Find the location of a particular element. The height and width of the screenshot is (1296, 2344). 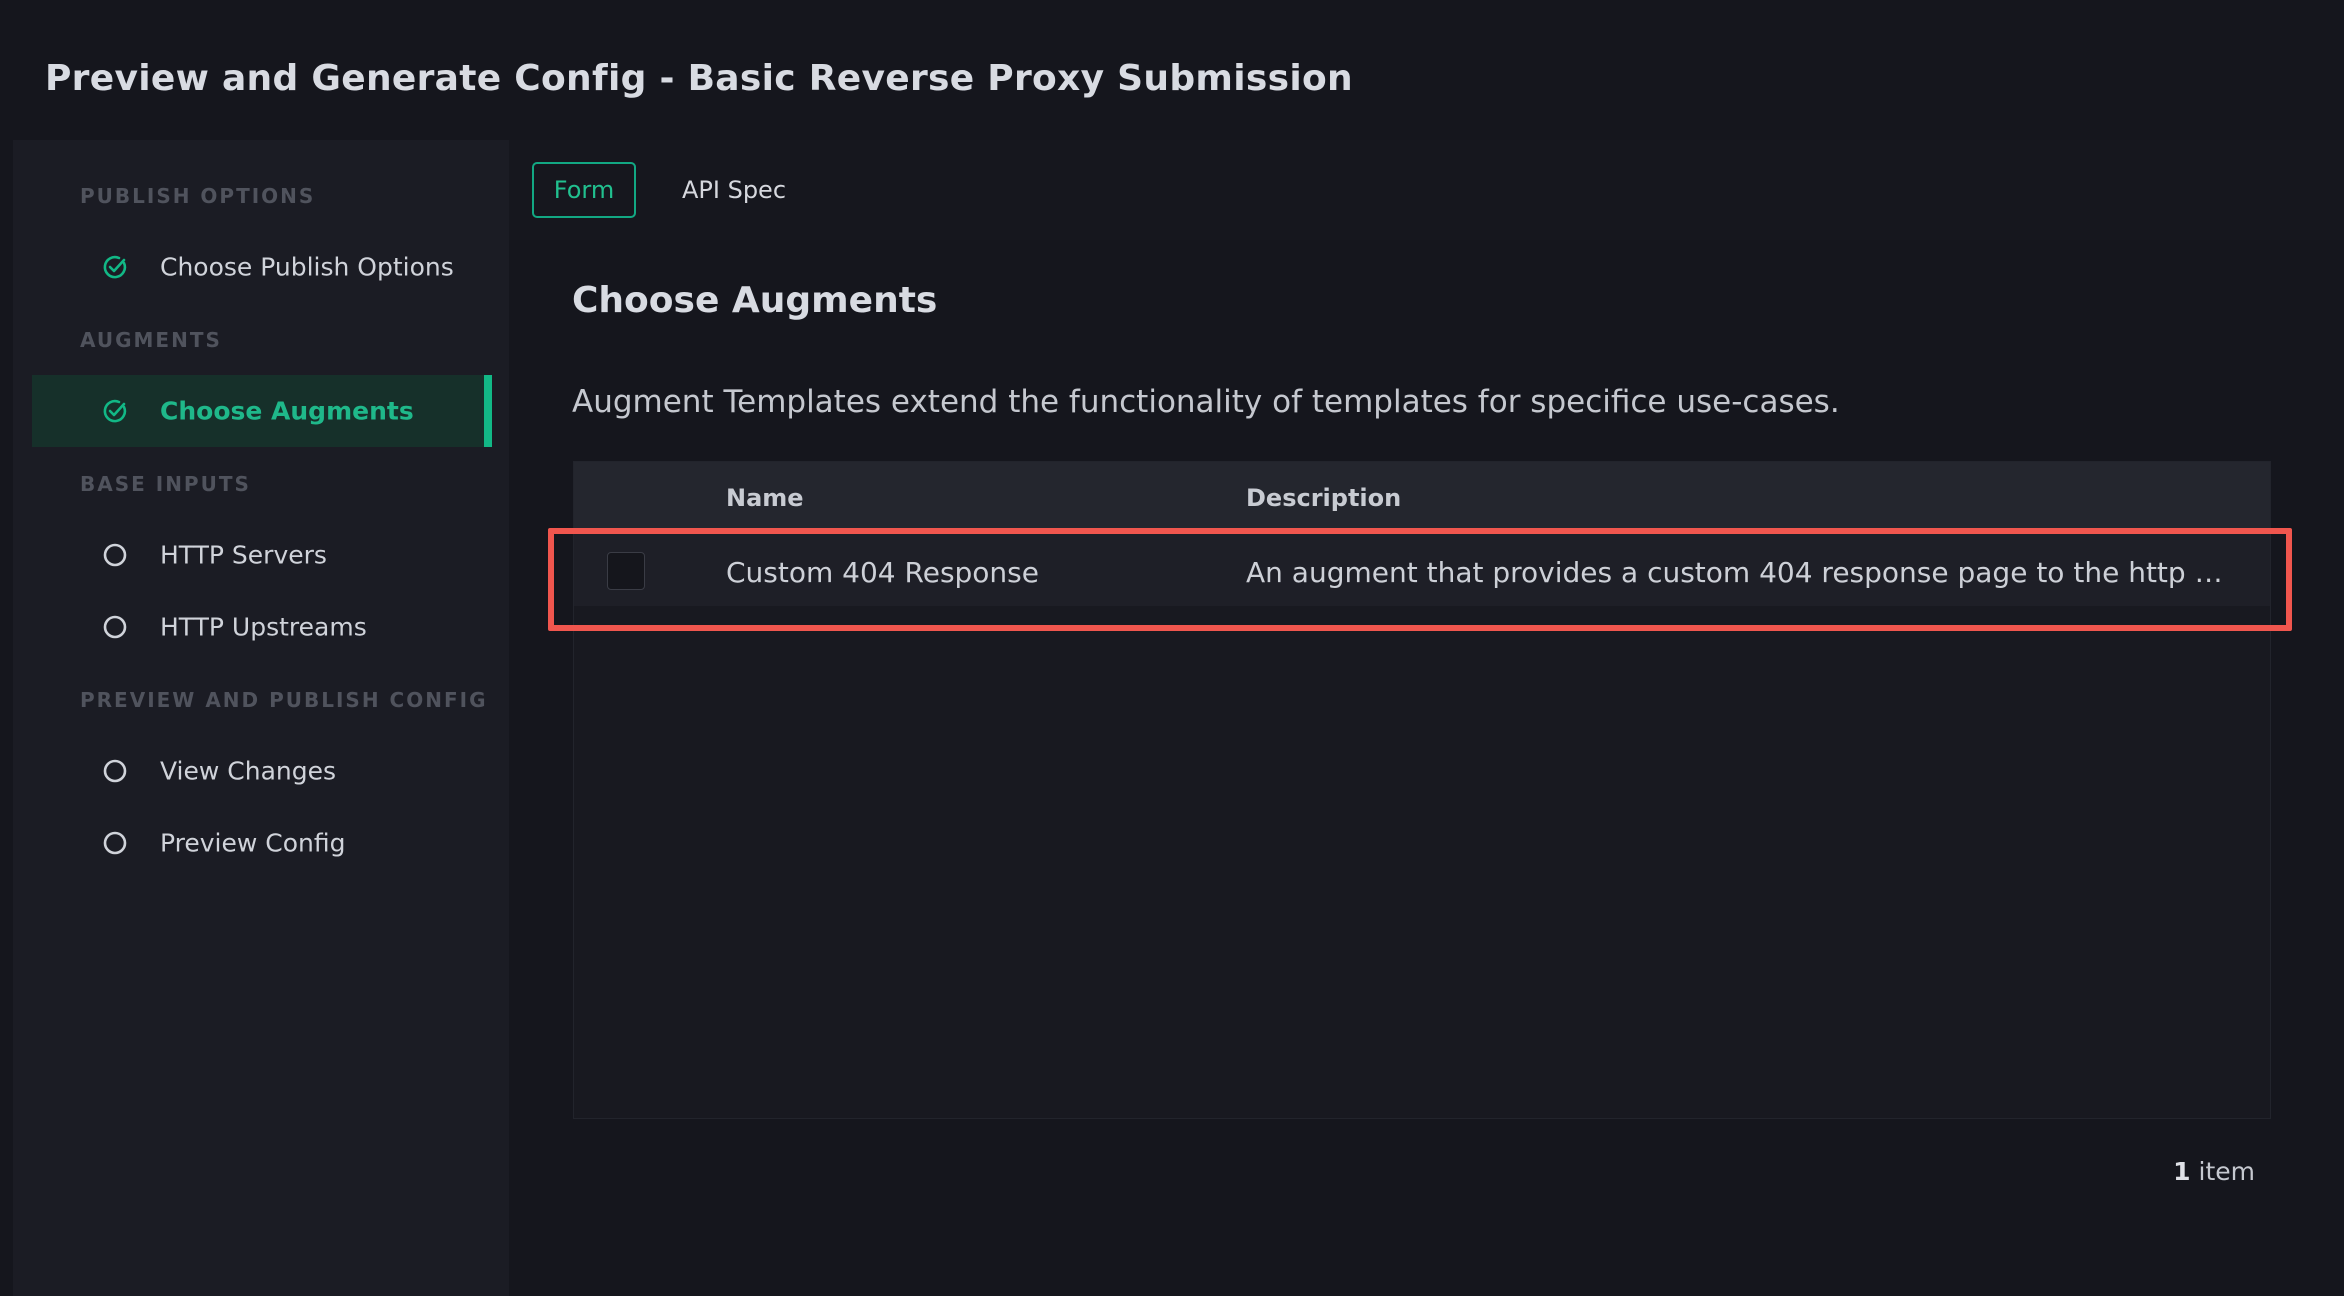

column-header-description: Description is located at coordinates (1323, 498).